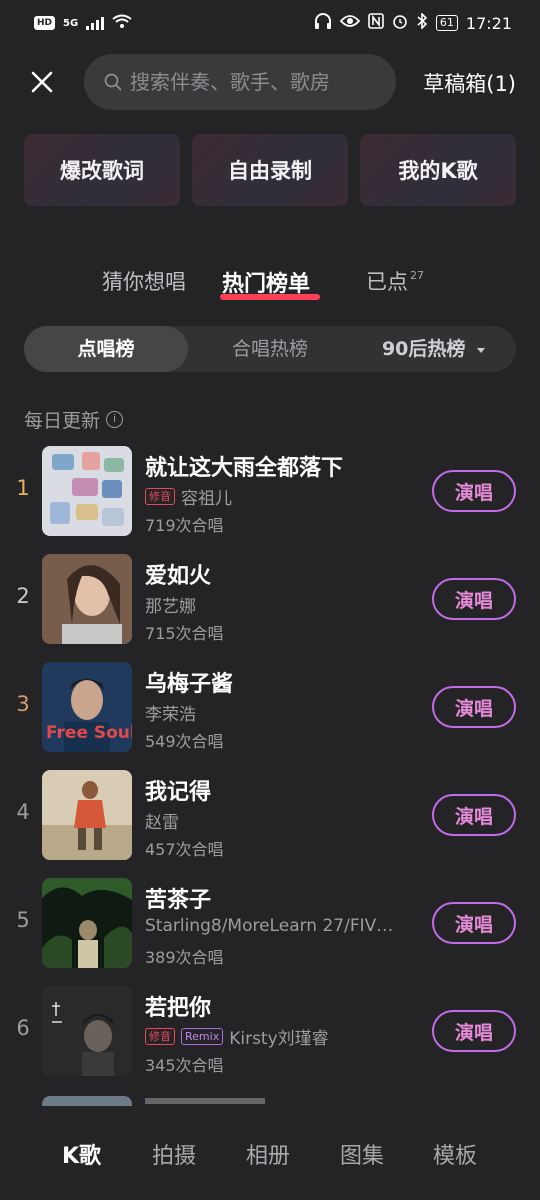 Image resolution: width=540 pixels, height=1200 pixels. What do you see at coordinates (184, 525) in the screenshot?
I see `chorus-count: 719次合唱` at bounding box center [184, 525].